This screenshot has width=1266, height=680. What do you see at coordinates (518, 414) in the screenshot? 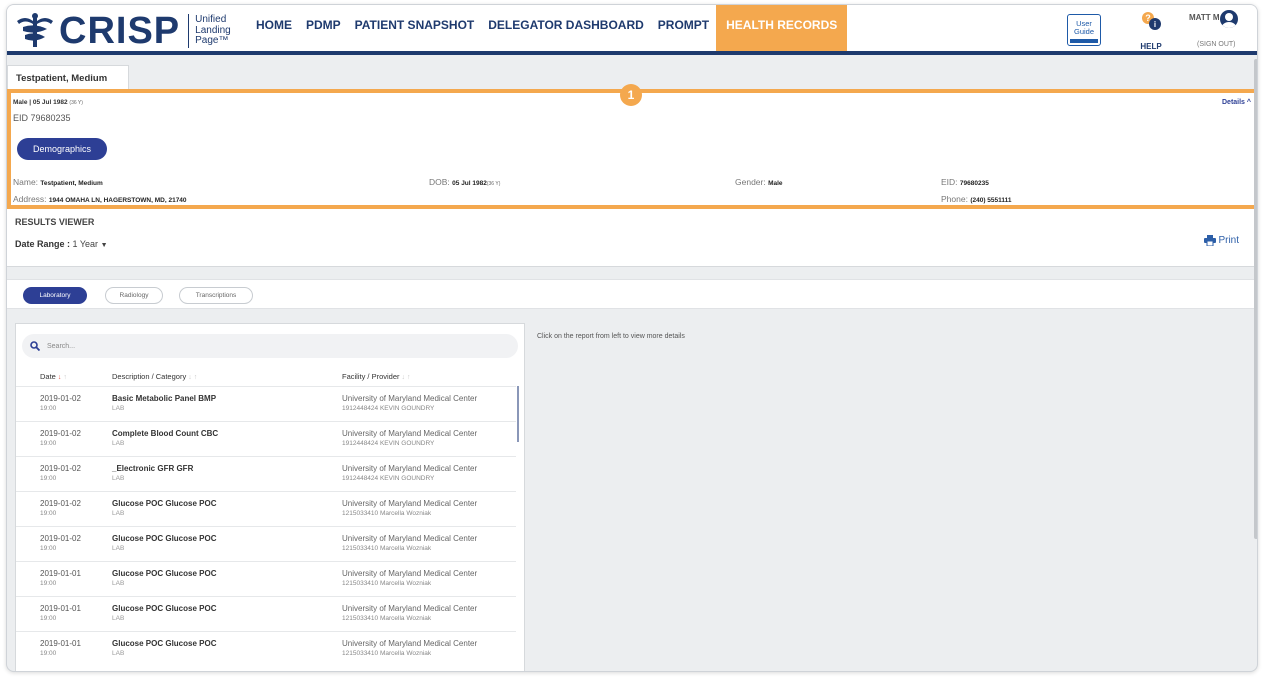
I see `list-scrollbar` at bounding box center [518, 414].